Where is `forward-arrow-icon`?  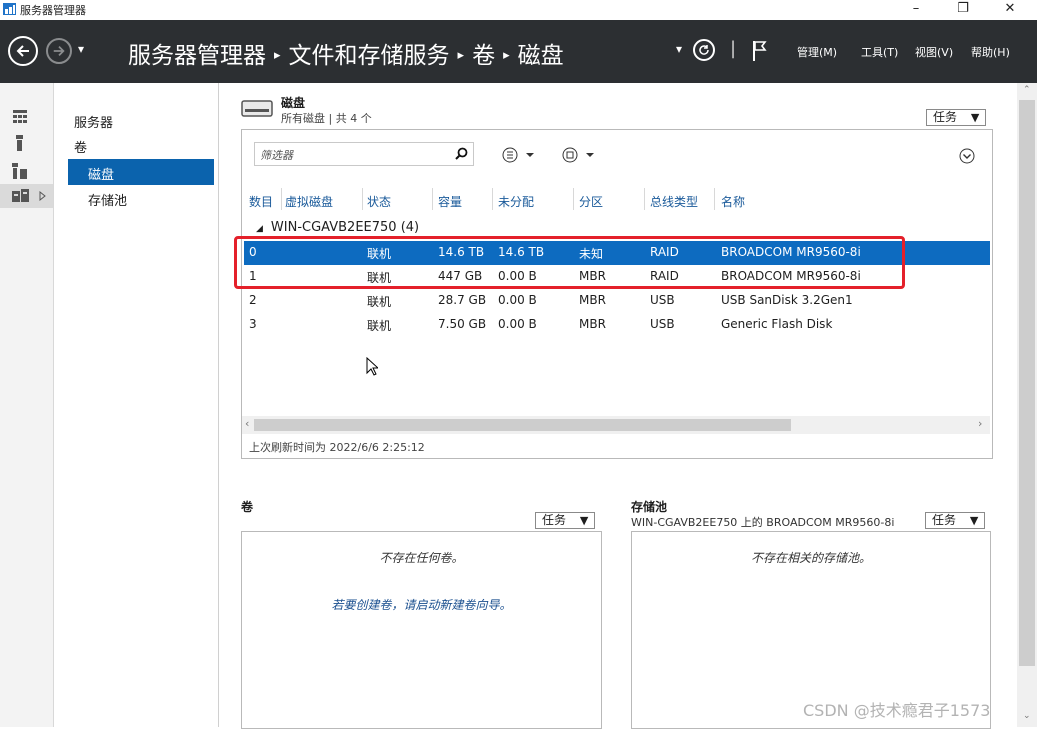 forward-arrow-icon is located at coordinates (59, 51).